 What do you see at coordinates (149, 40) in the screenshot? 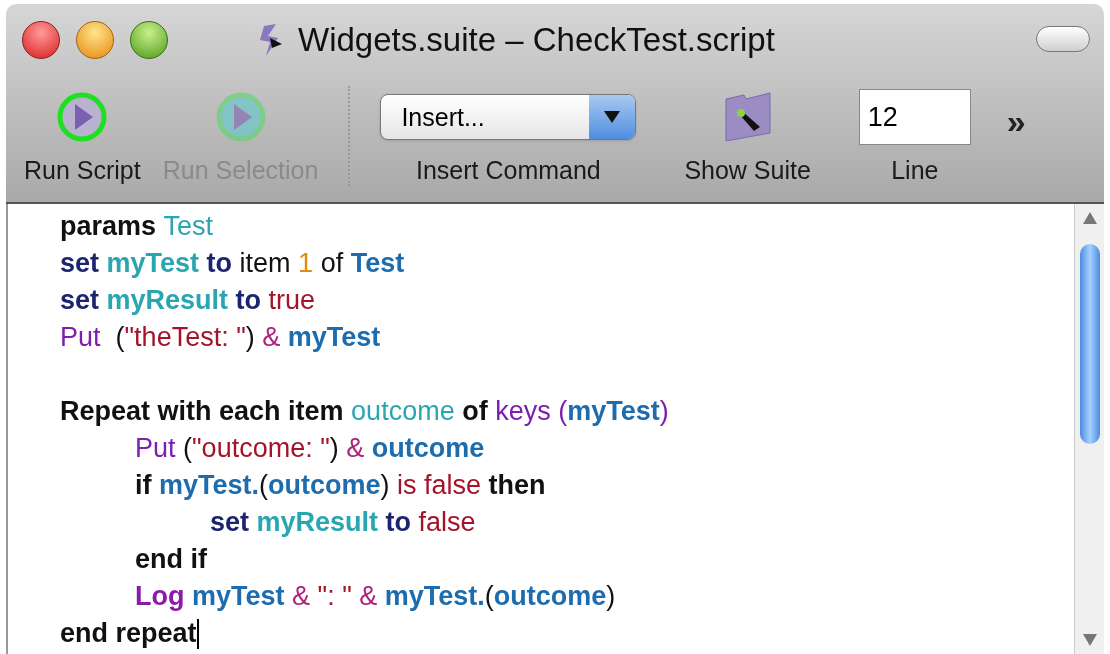
I see `zoom-button` at bounding box center [149, 40].